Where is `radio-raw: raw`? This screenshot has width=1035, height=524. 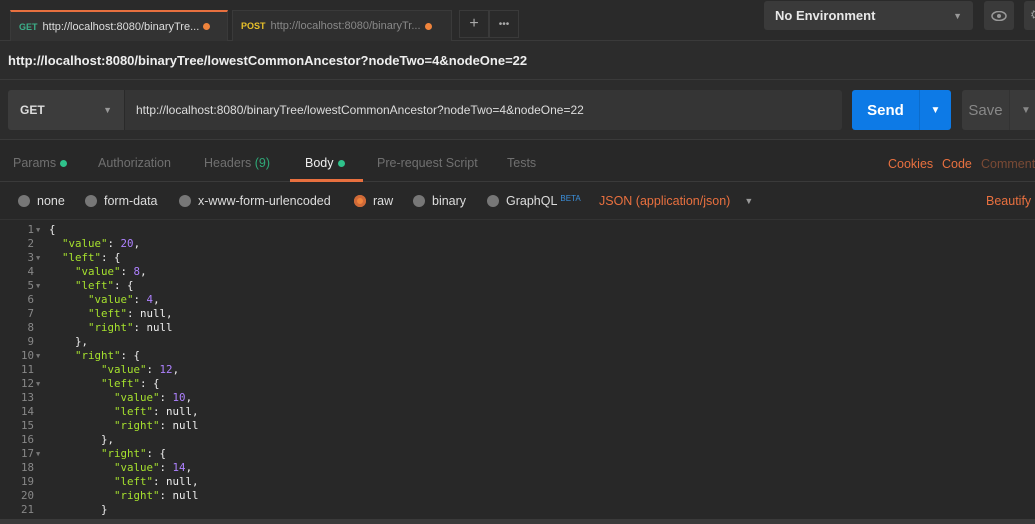
radio-raw: raw is located at coordinates (373, 201).